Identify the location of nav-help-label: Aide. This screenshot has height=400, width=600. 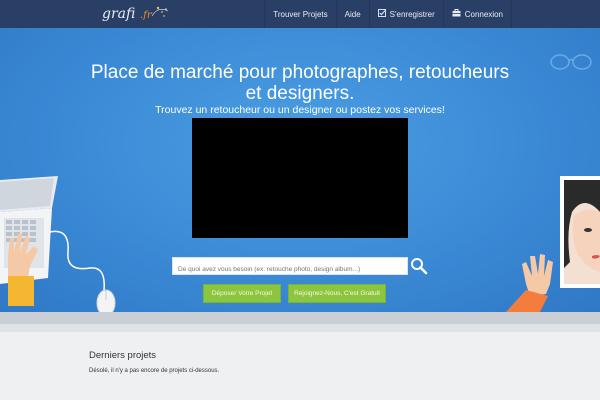
(352, 14).